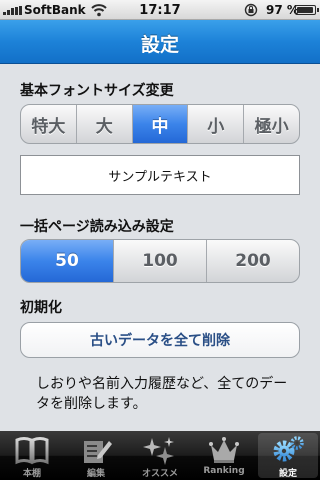 The height and width of the screenshot is (480, 320). Describe the element at coordinates (67, 261) in the screenshot. I see `page-load-option-50: 50` at that location.